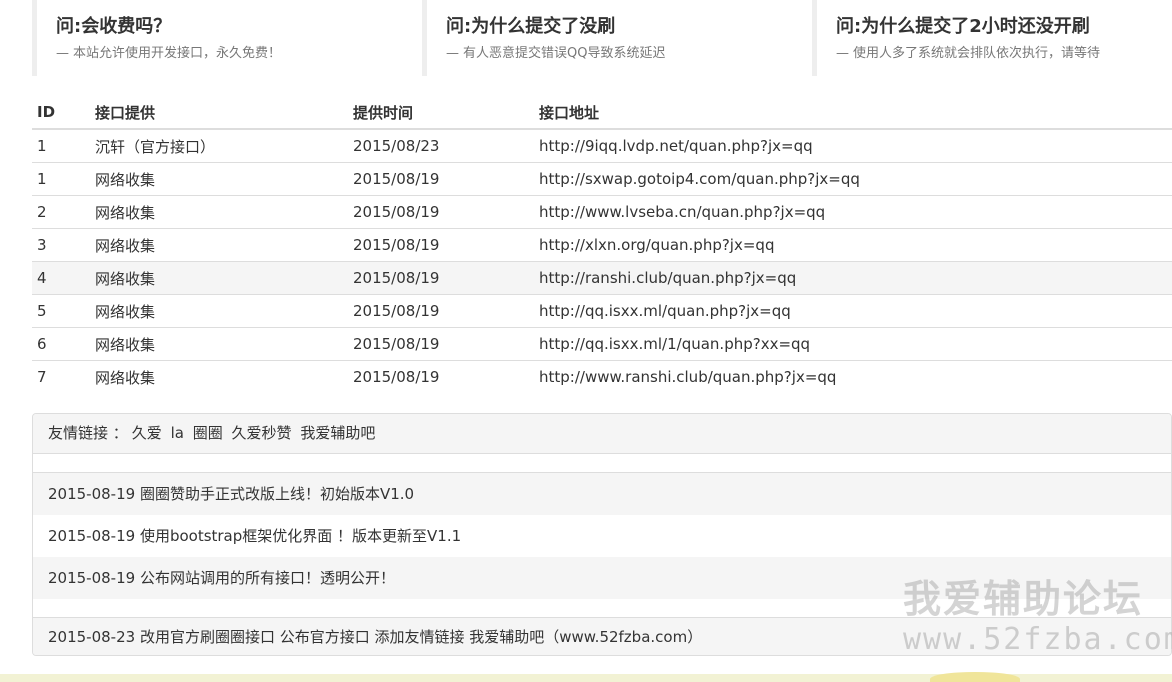  I want to click on friend-links-heading: 友情链接 ：久爱 la 圈圈 久爱秒赞 我爱辅助吧, so click(602, 434).